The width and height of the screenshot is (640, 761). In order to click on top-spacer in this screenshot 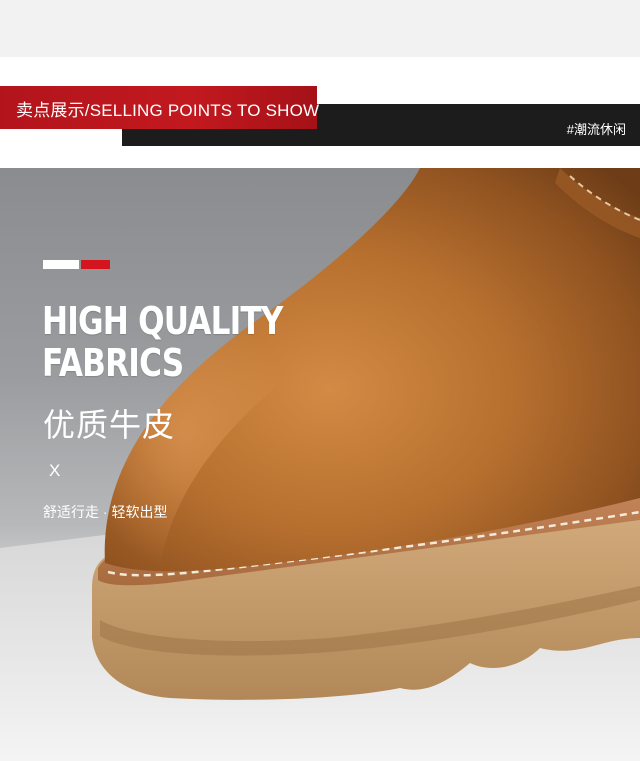, I will do `click(320, 28)`.